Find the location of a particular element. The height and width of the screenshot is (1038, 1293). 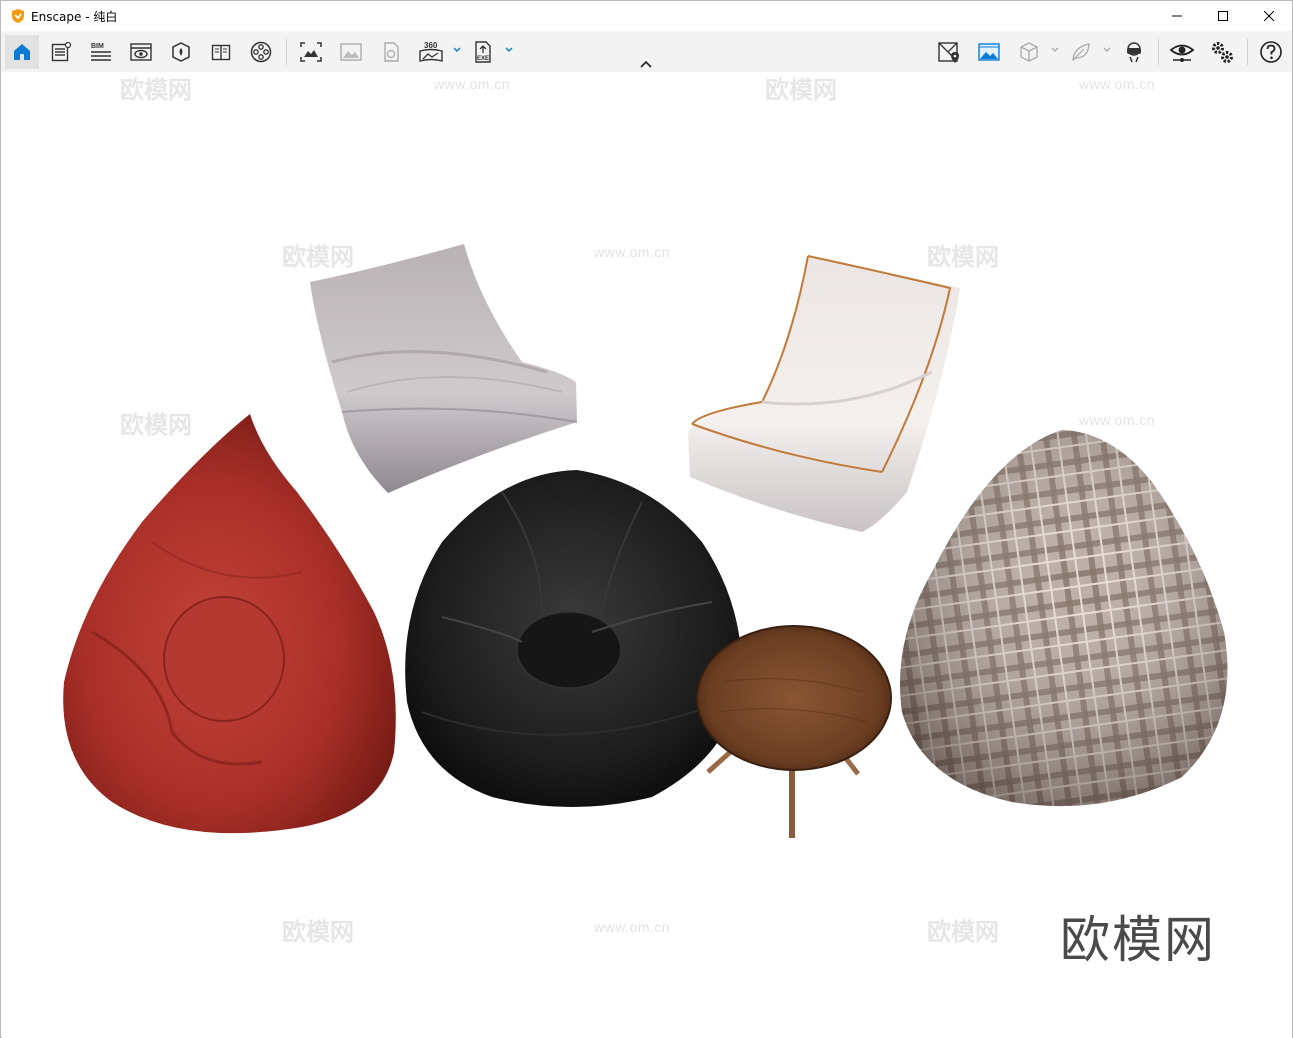

export-dropdown-arrow-icon is located at coordinates (509, 50).